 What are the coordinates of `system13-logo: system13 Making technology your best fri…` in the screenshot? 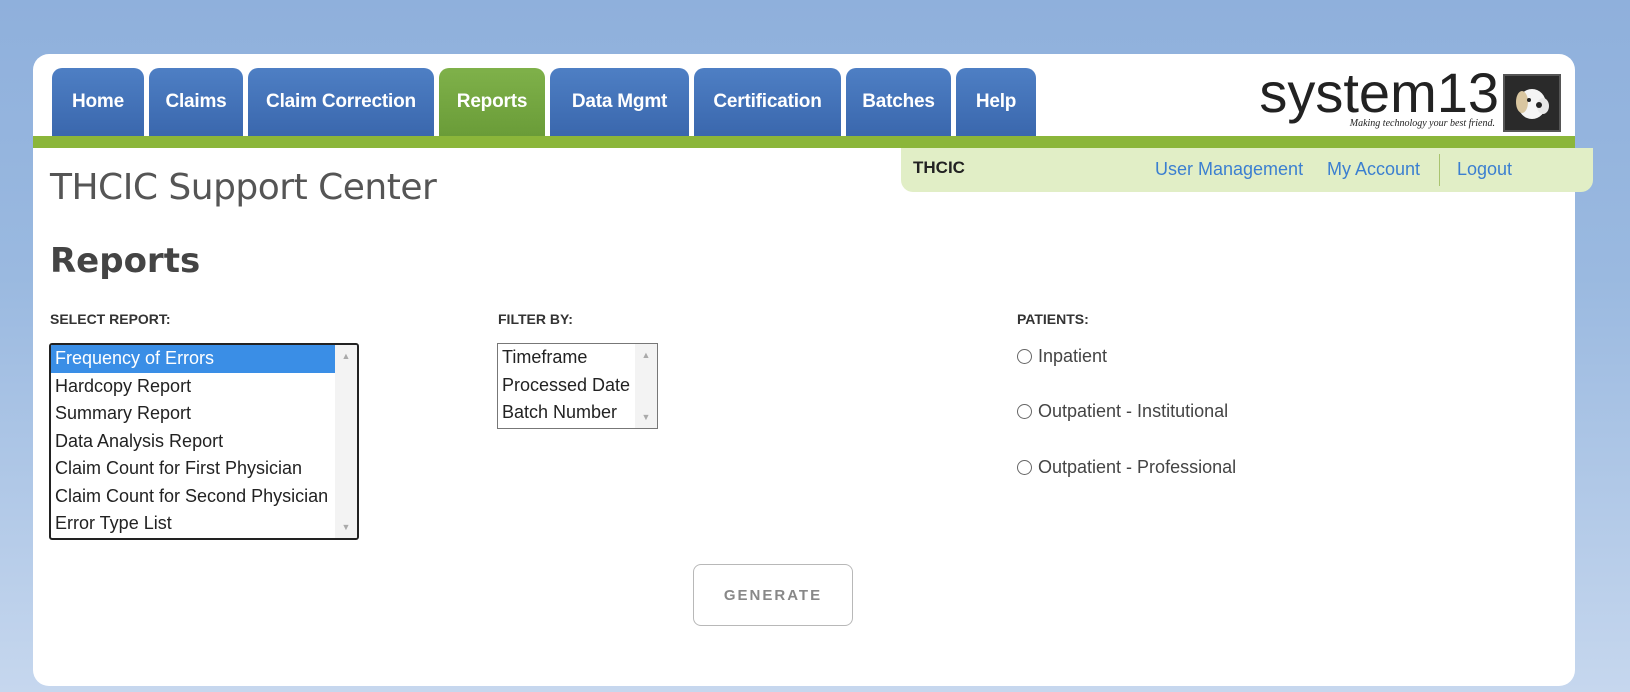 It's located at (1410, 96).